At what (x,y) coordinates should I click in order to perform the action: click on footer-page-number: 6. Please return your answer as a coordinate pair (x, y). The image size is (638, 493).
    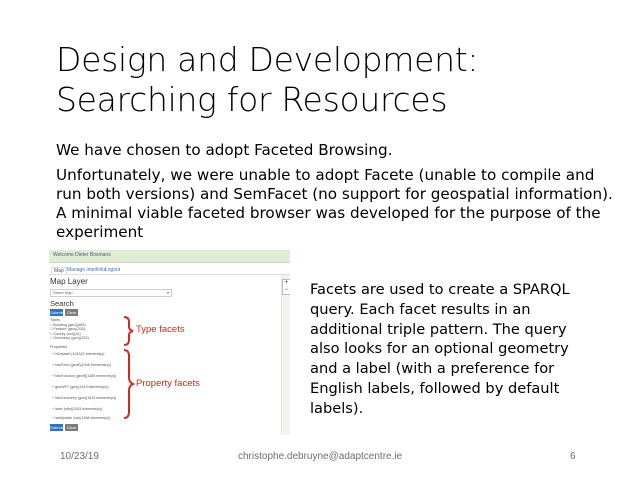
    Looking at the image, I should click on (573, 456).